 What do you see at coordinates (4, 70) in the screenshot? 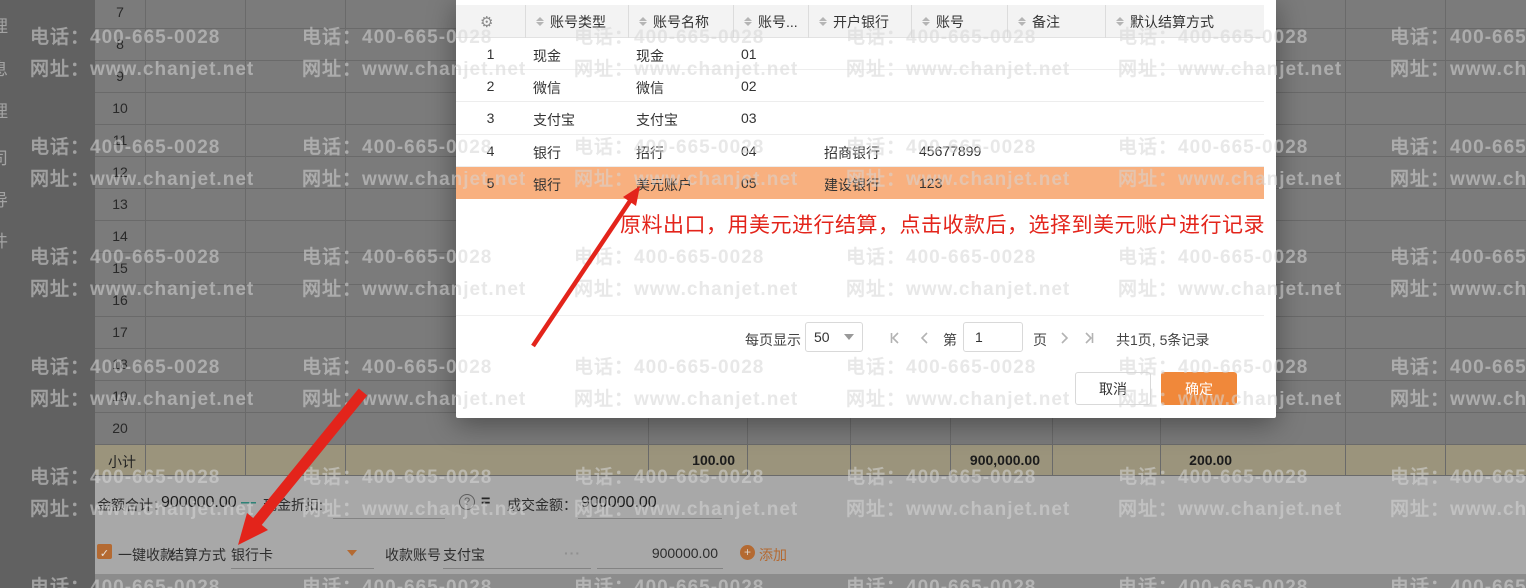
I see `sidebar-item: 息` at bounding box center [4, 70].